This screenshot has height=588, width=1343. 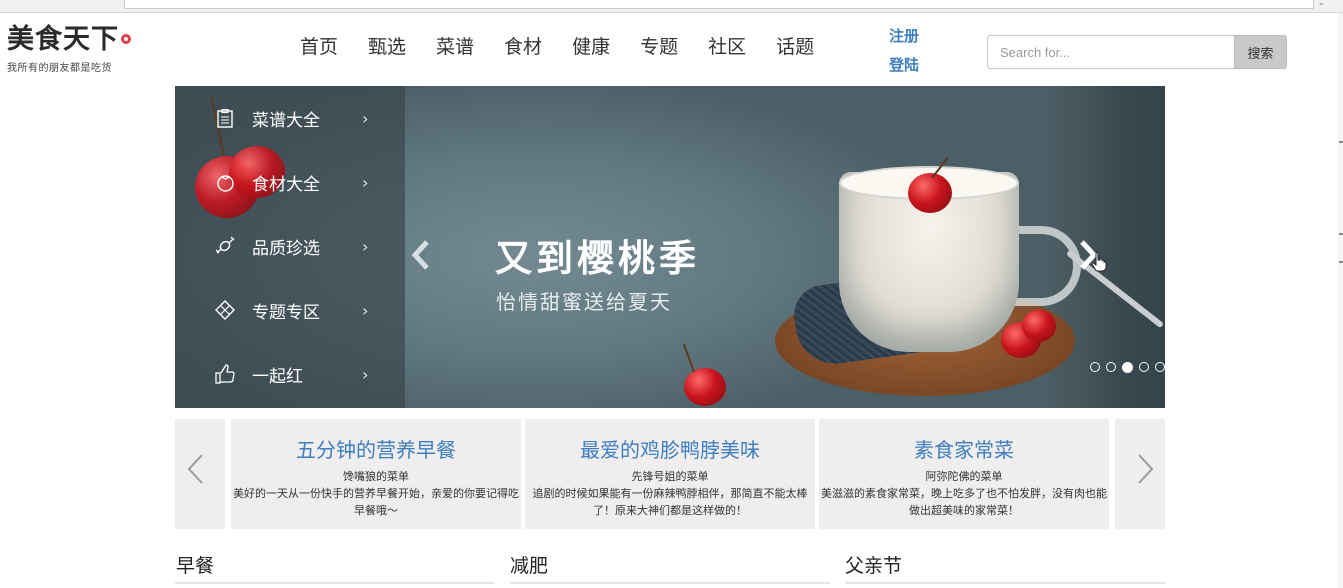 I want to click on category-menu: 菜谱大全 › 食材大全 › 品质珍选 › 专题专区 › 一起红 ›, so click(x=290, y=247).